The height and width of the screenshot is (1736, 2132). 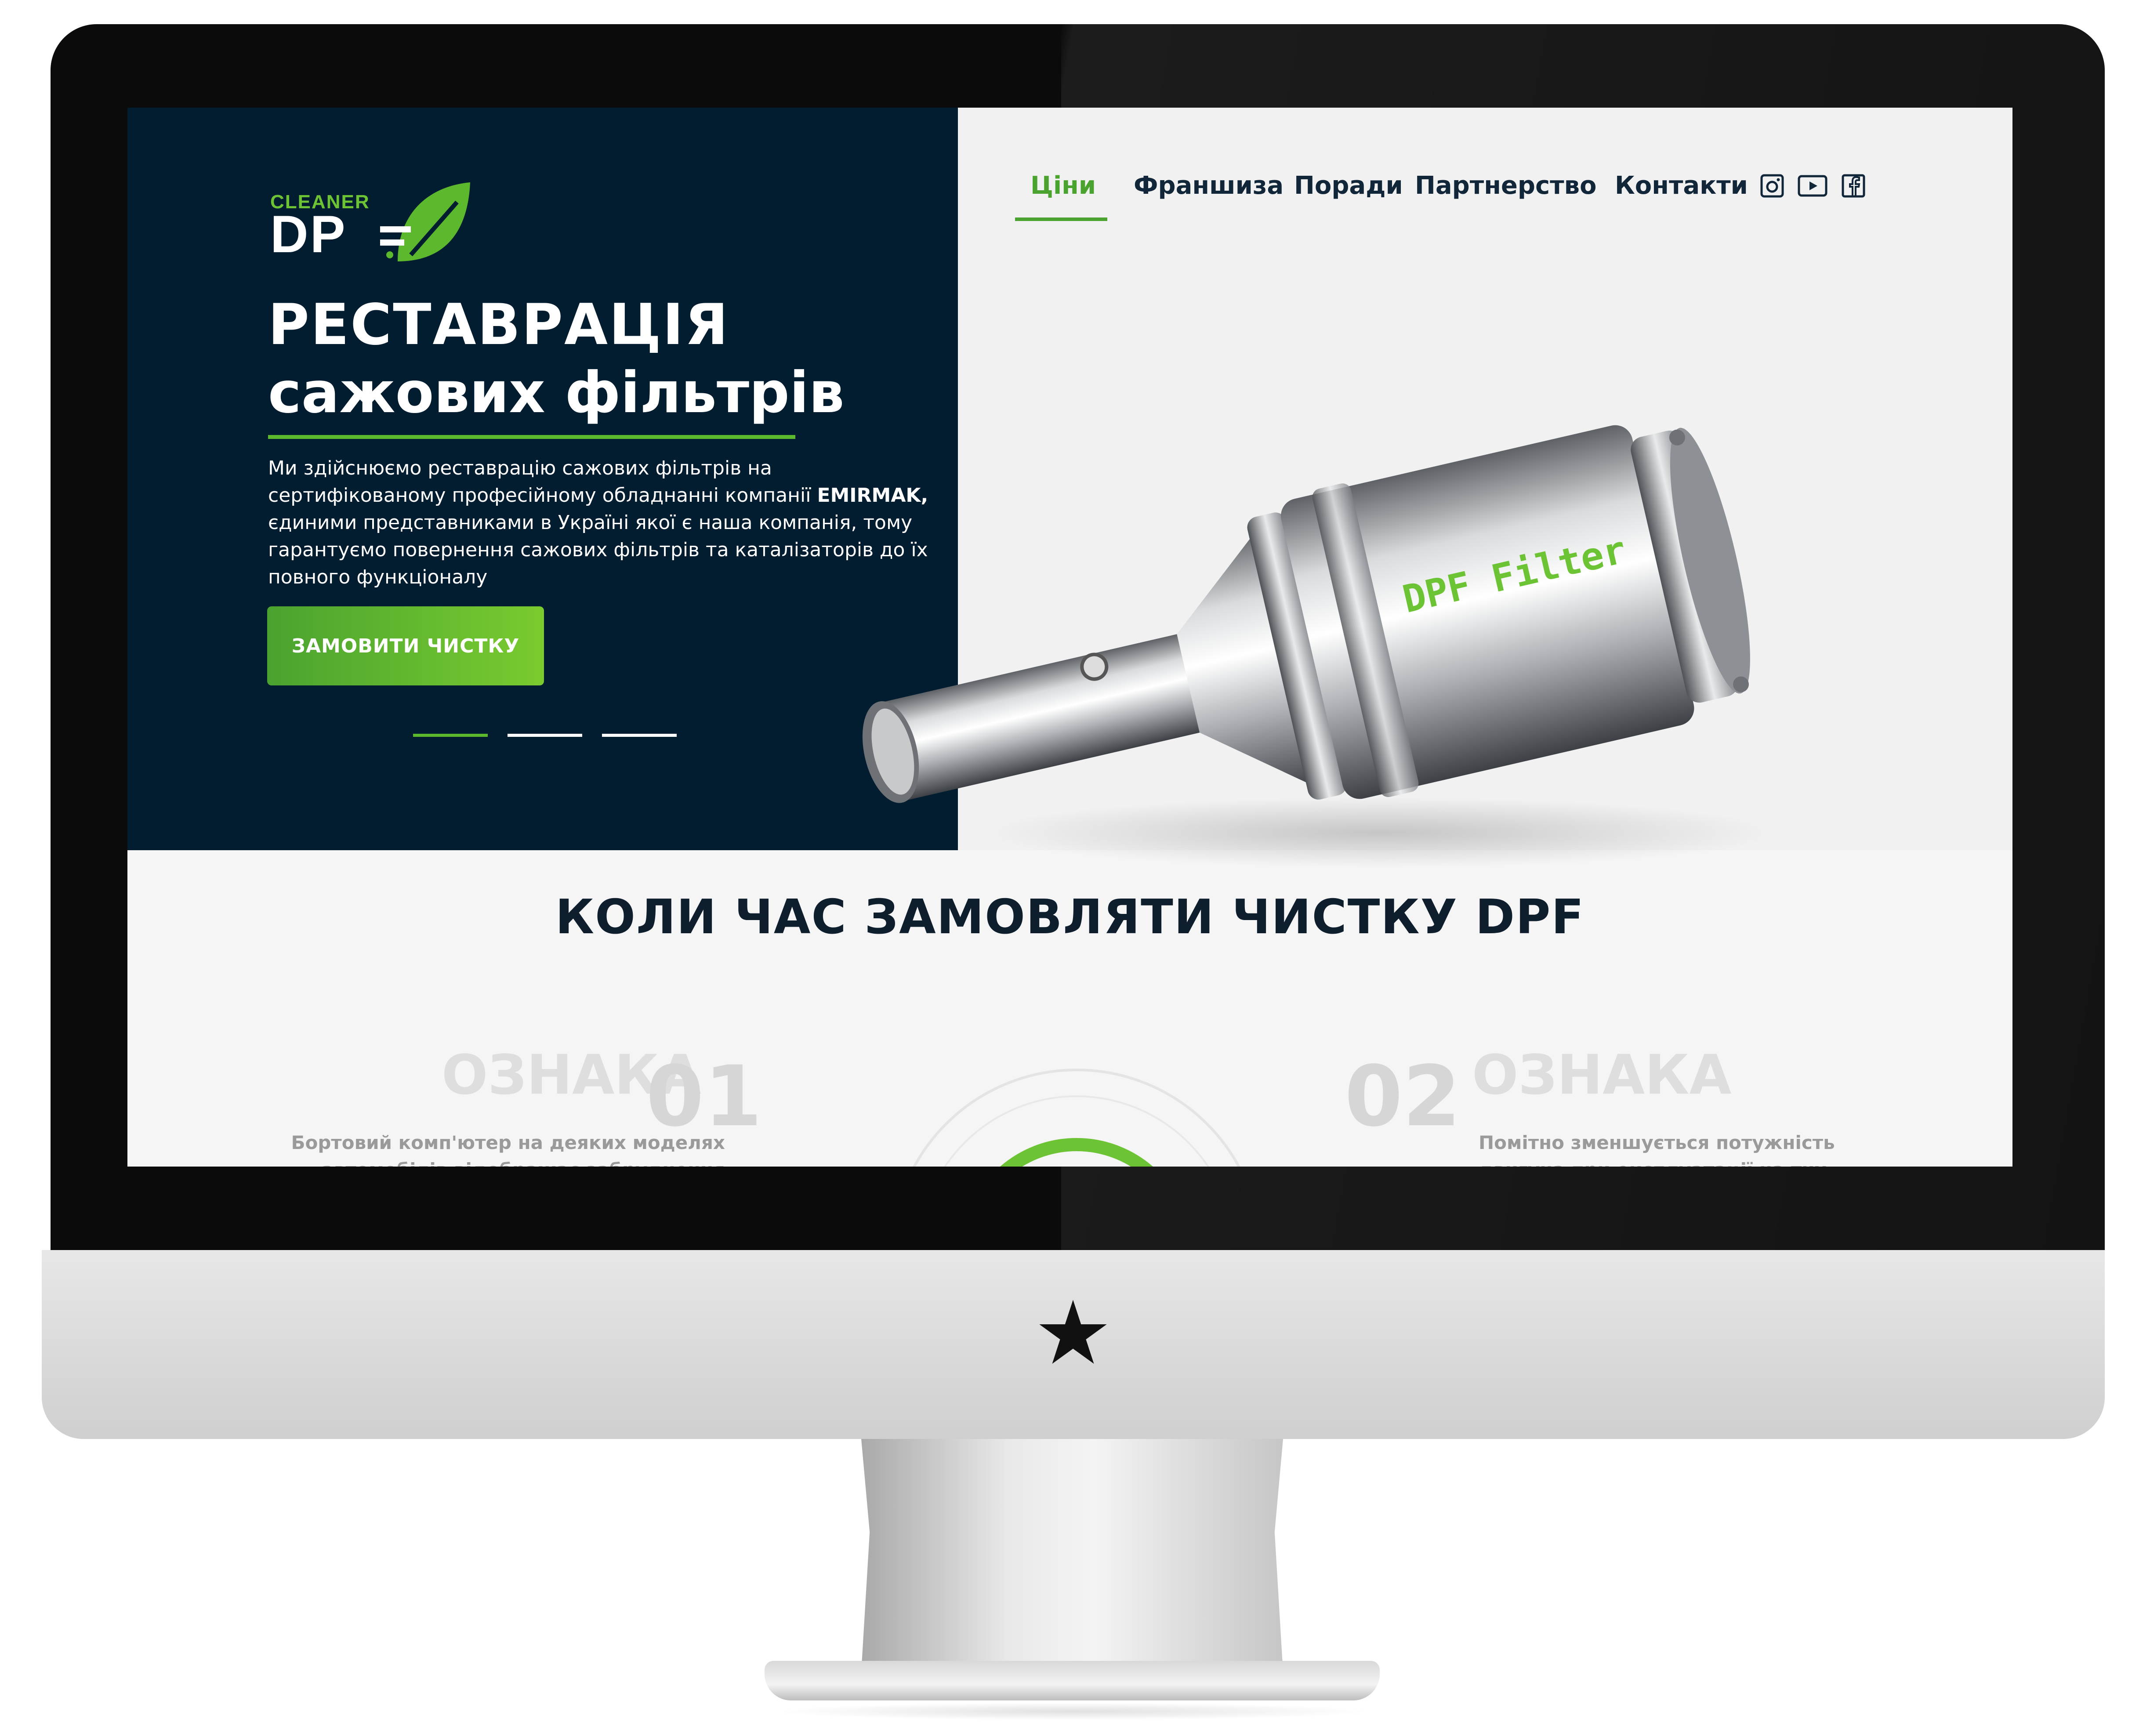 What do you see at coordinates (1072, 1711) in the screenshot?
I see `monitor-stand-shadow` at bounding box center [1072, 1711].